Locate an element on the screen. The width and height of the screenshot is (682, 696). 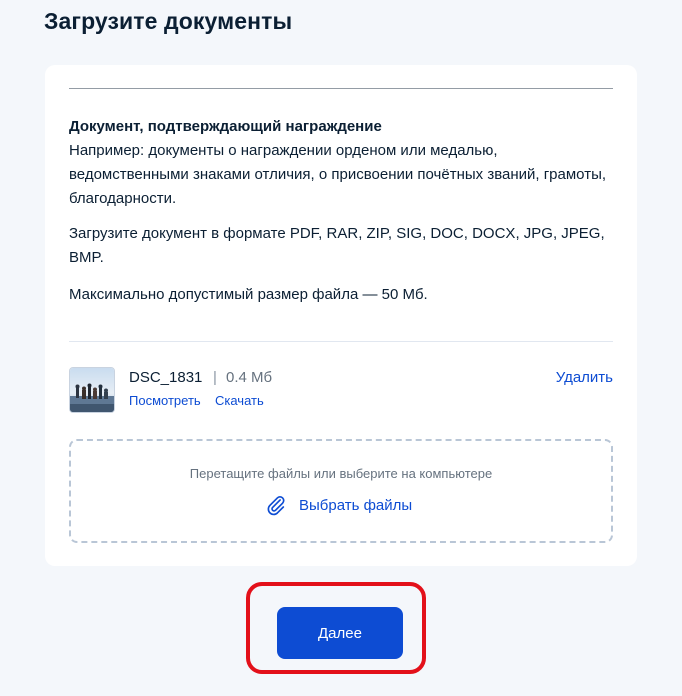
photo-thumbnail is located at coordinates (92, 390).